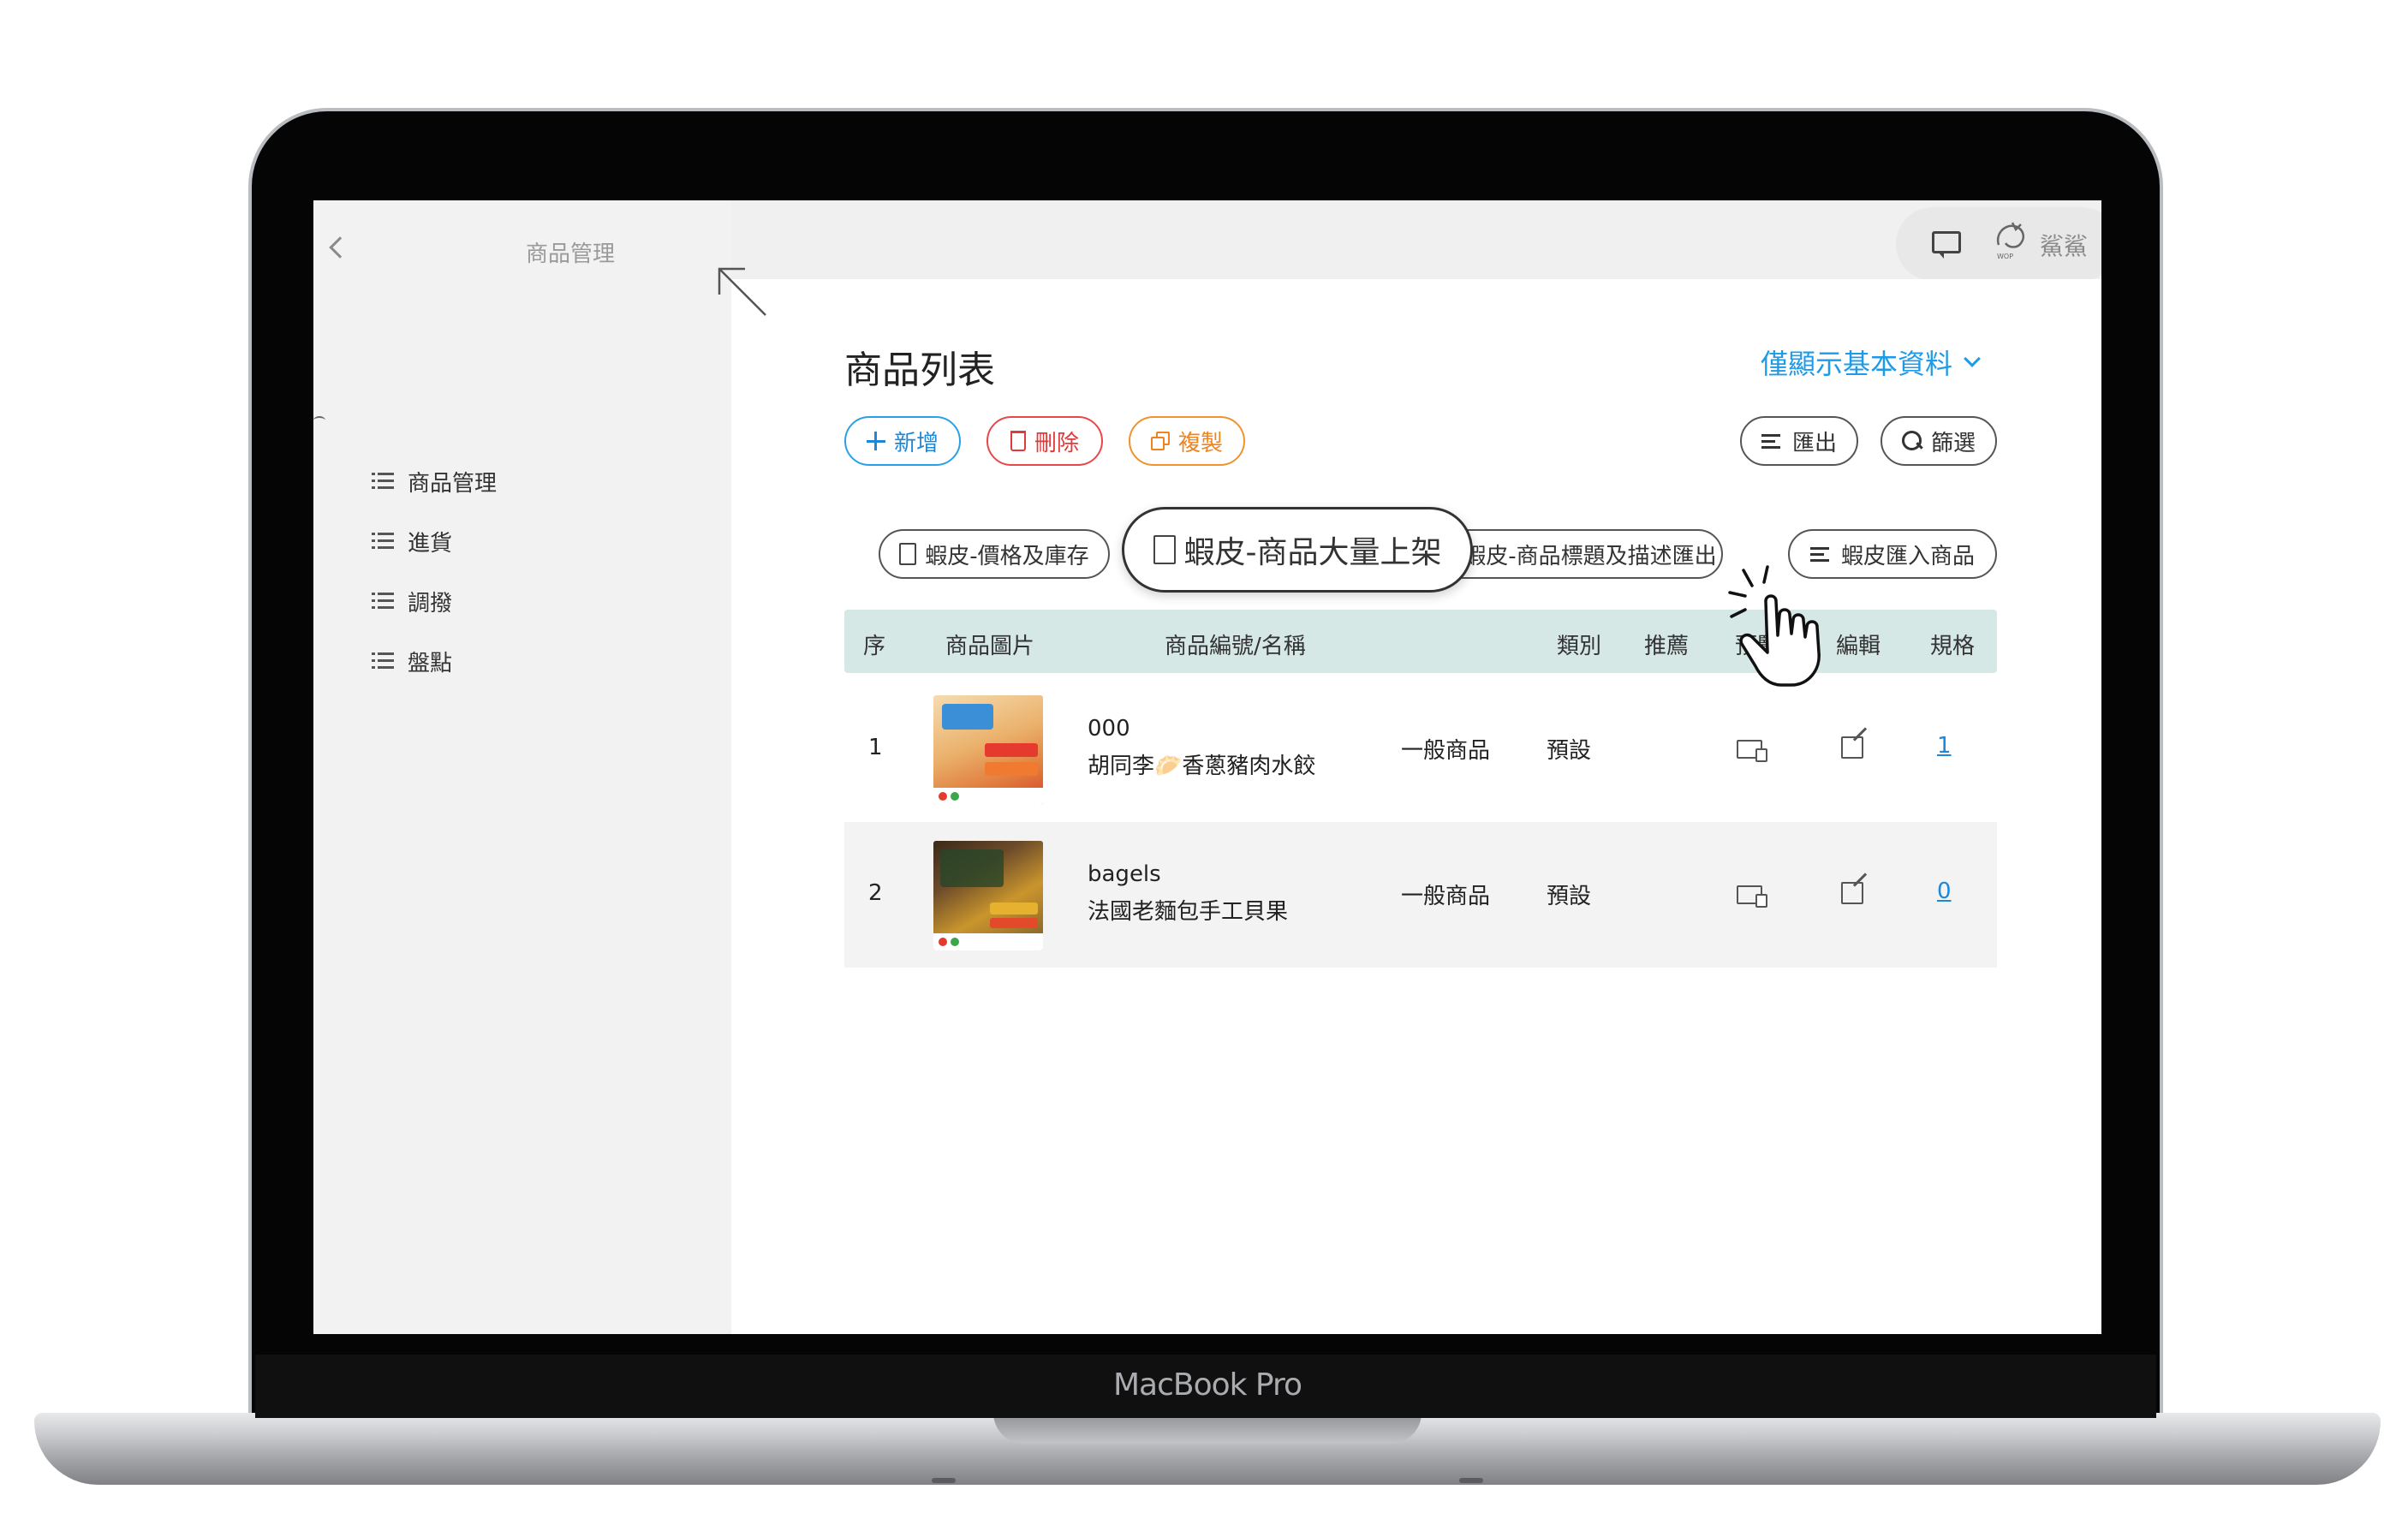 The image size is (2408, 1531). I want to click on copy-button-label: 複製, so click(1200, 443).